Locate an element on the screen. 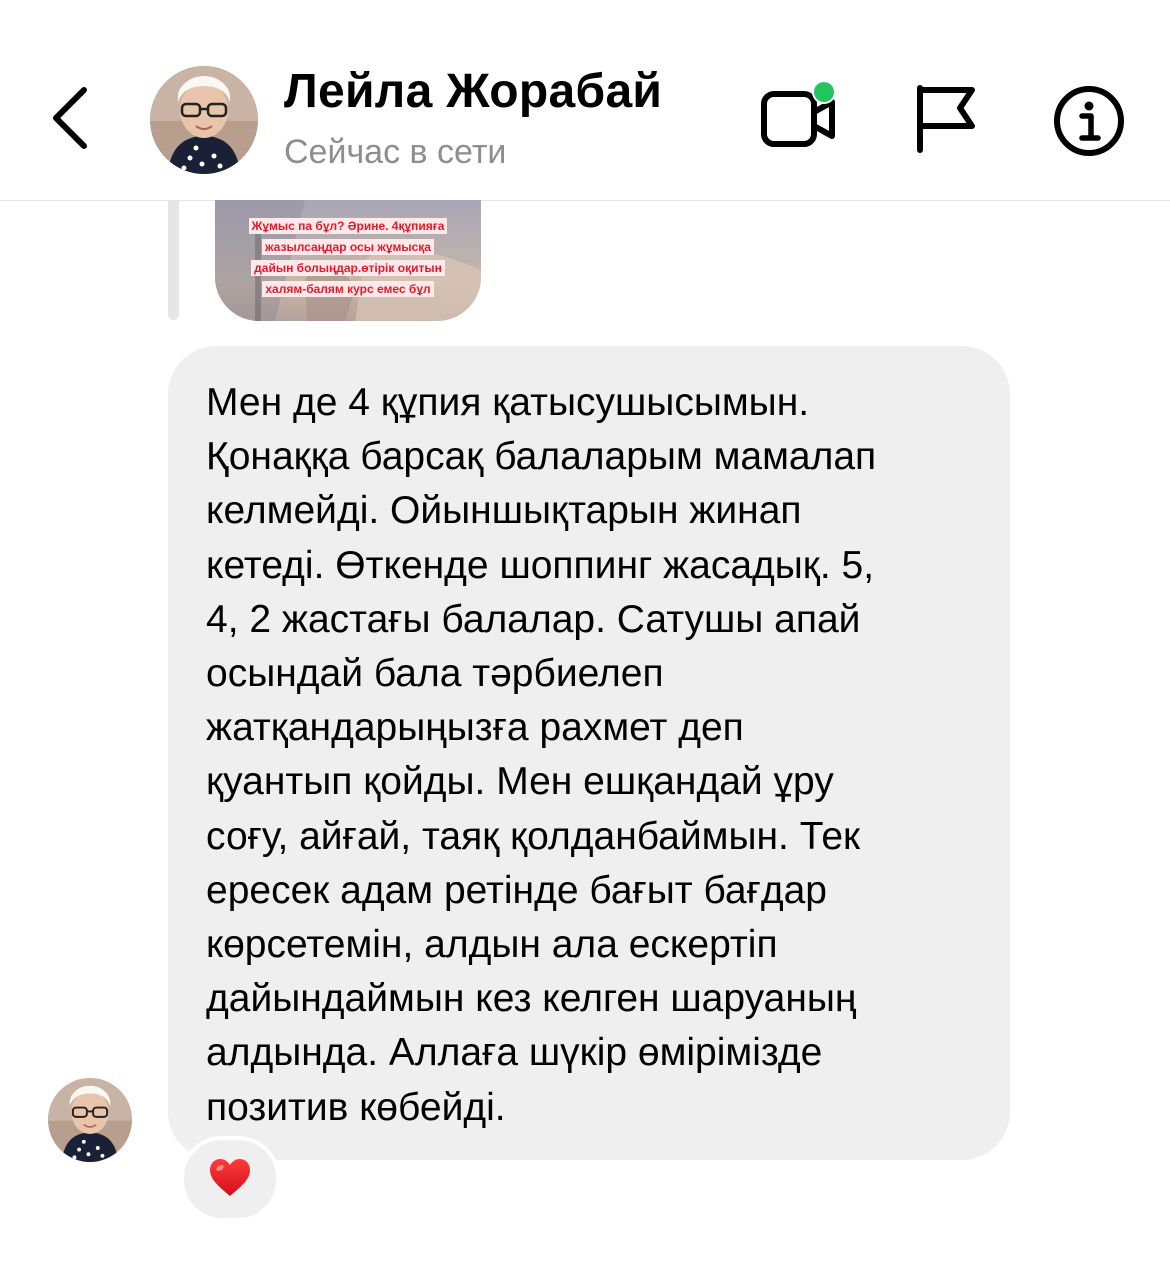  flag-icon is located at coordinates (946, 119).